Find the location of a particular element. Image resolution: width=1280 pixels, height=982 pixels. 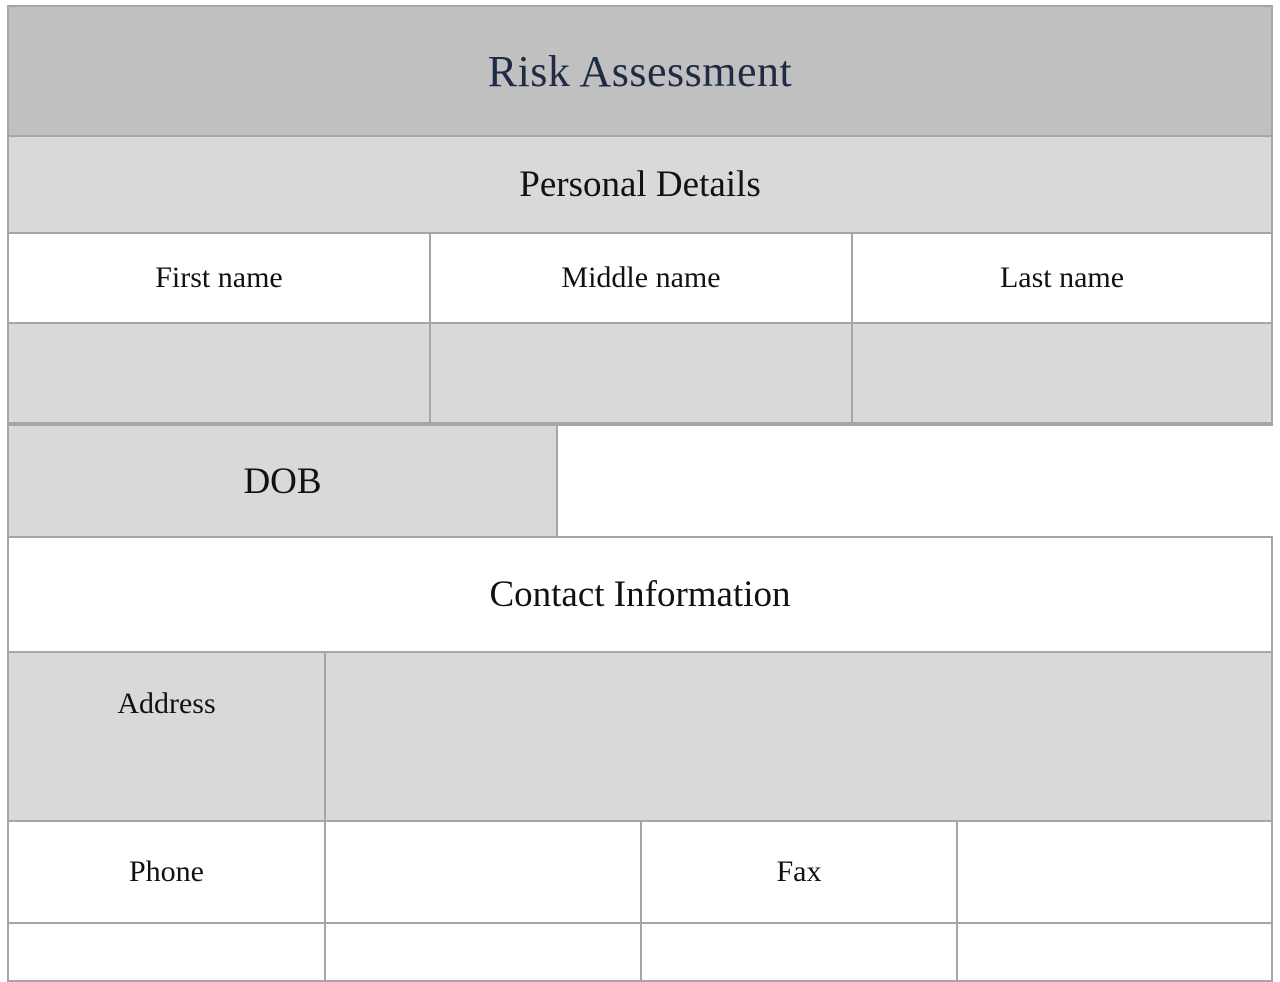

first-name-label: First name is located at coordinates (219, 277).